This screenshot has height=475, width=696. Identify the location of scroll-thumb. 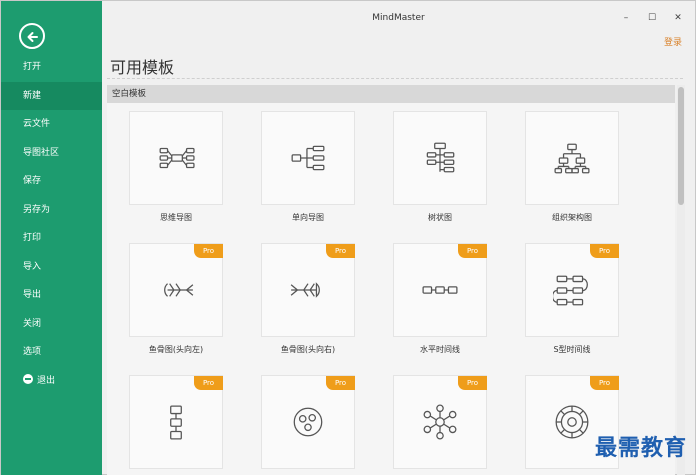
(681, 146).